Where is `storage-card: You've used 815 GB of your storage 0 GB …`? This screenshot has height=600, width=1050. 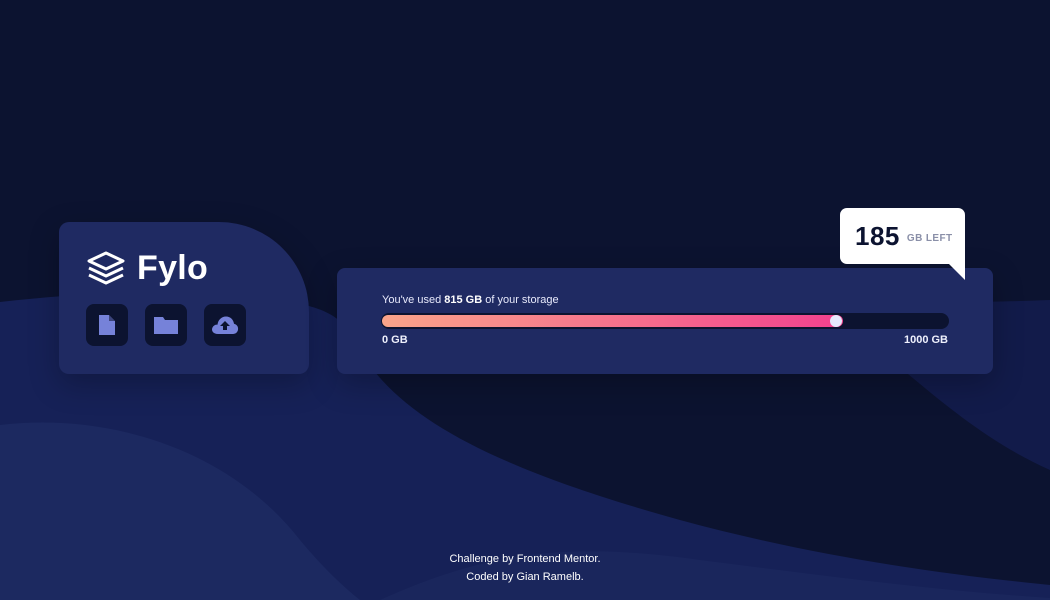
storage-card: You've used 815 GB of your storage 0 GB … is located at coordinates (665, 321).